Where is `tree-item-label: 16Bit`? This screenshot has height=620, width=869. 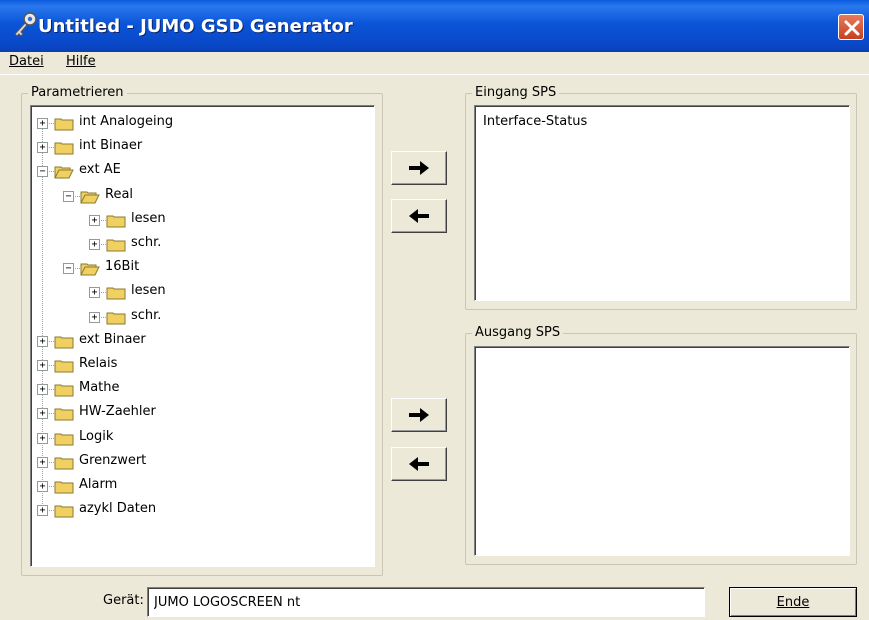 tree-item-label: 16Bit is located at coordinates (122, 267).